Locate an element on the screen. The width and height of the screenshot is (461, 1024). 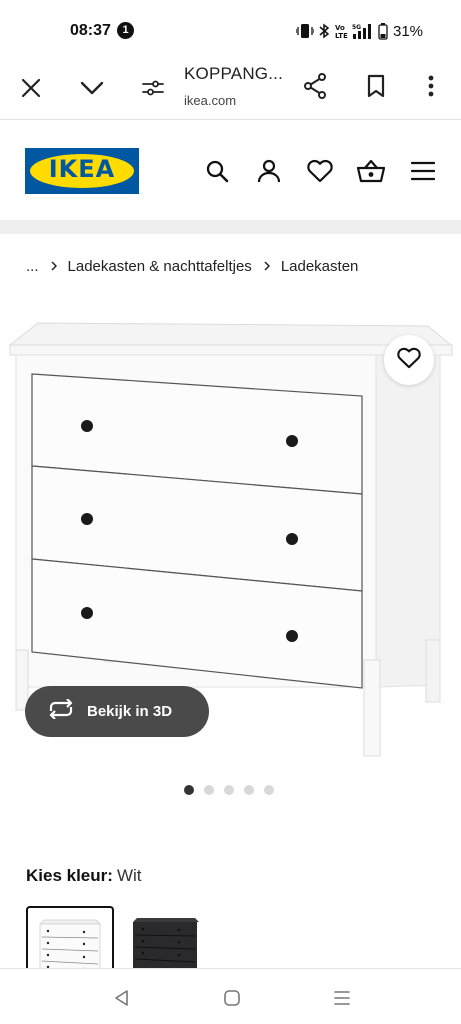
status-bar: 08:37 1 Vo LTE 5G 31% is located at coordinates (230, 29).